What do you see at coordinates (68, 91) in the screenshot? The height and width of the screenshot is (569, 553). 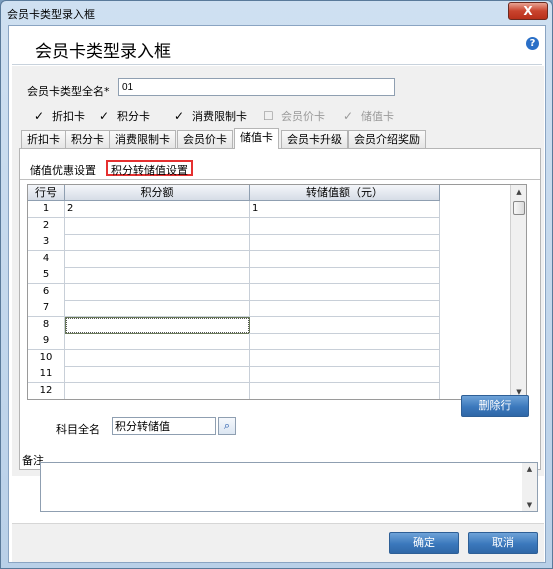 I see `card-type-name-label: 会员卡类型全名*` at bounding box center [68, 91].